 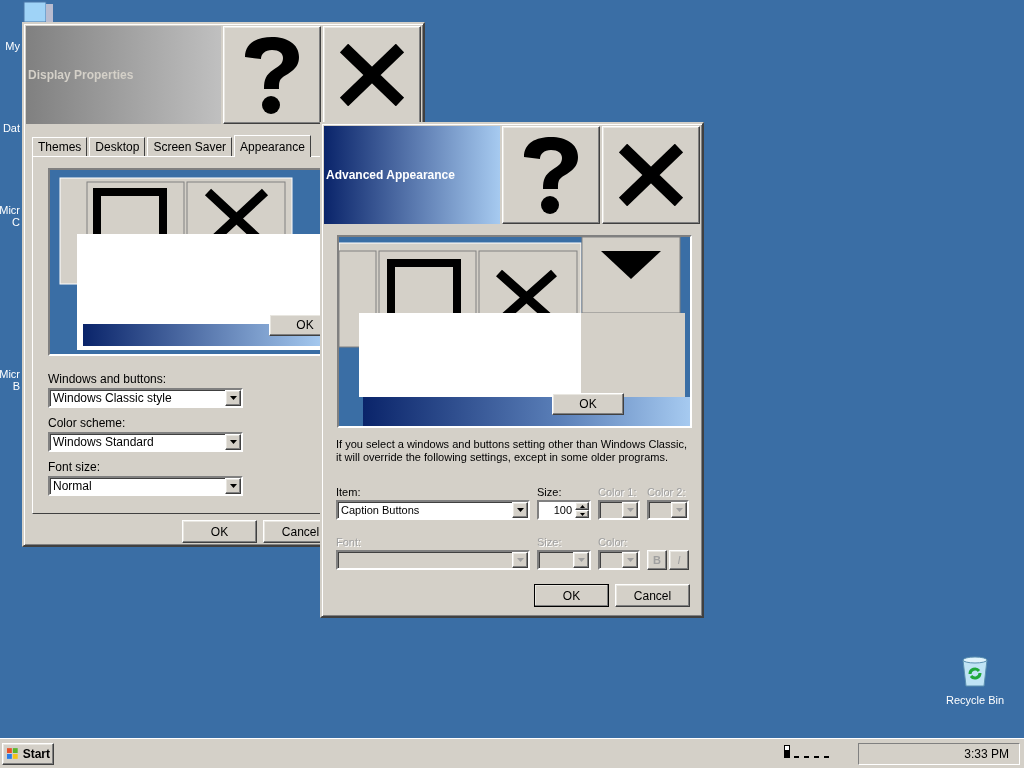 I want to click on info-text: If you select a windows and buttons setting other than Windows Classic, it will override the following settings, except in some older programs., so click(x=512, y=451).